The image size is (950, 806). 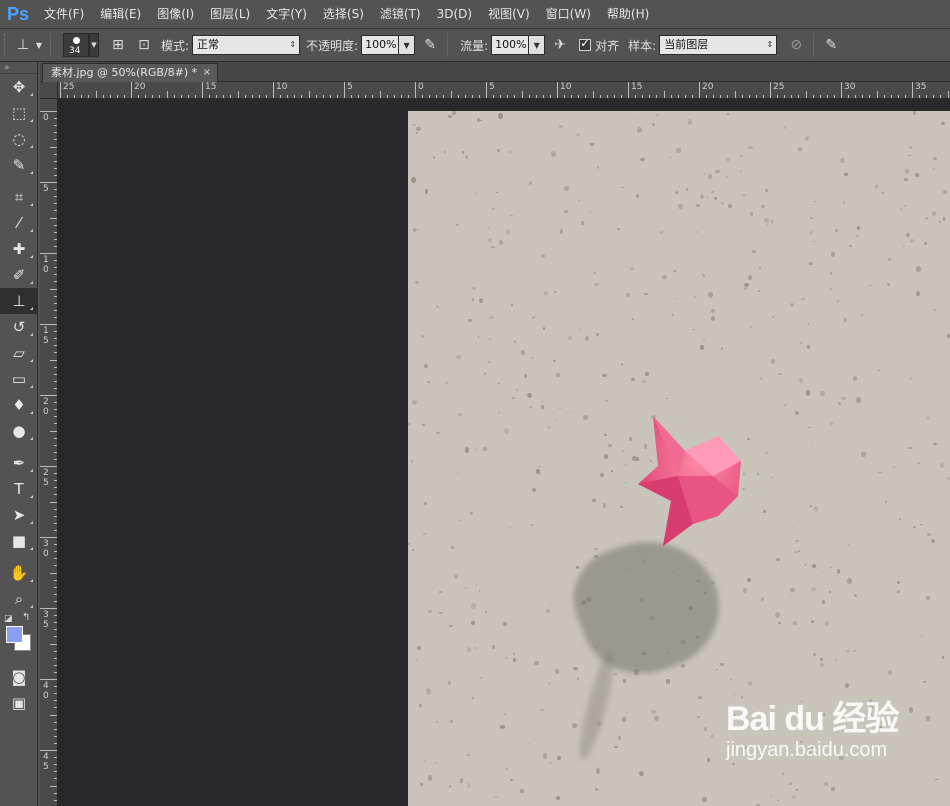 I want to click on menu-item: 帮助(H), so click(x=628, y=14).